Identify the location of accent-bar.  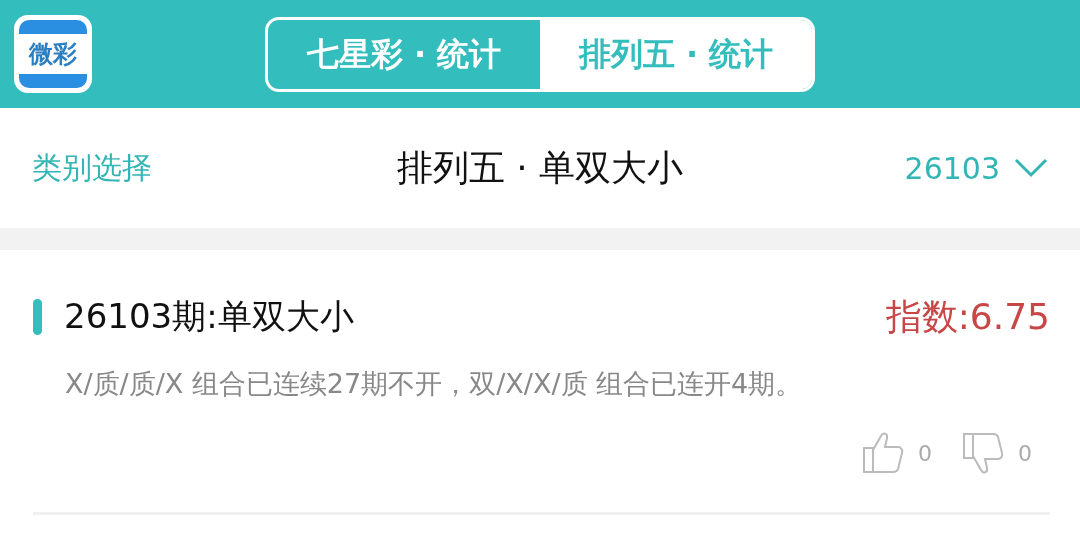
(37, 317).